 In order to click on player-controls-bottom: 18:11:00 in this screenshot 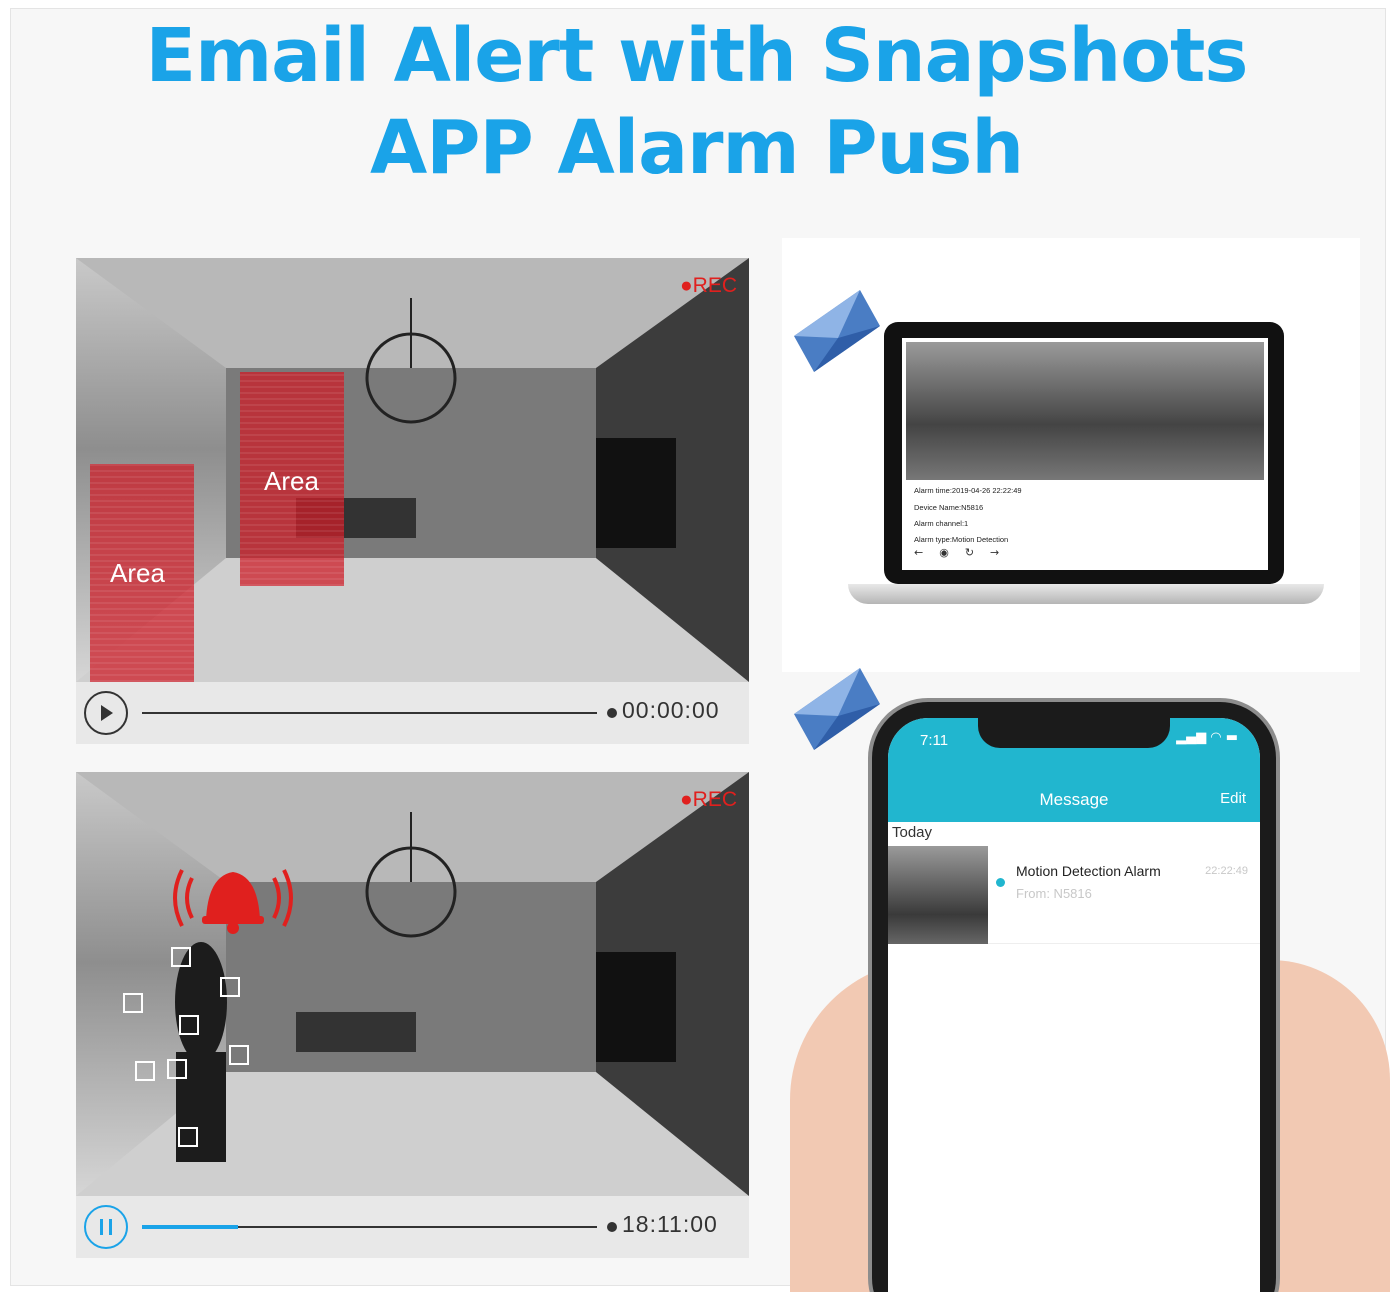, I will do `click(412, 1227)`.